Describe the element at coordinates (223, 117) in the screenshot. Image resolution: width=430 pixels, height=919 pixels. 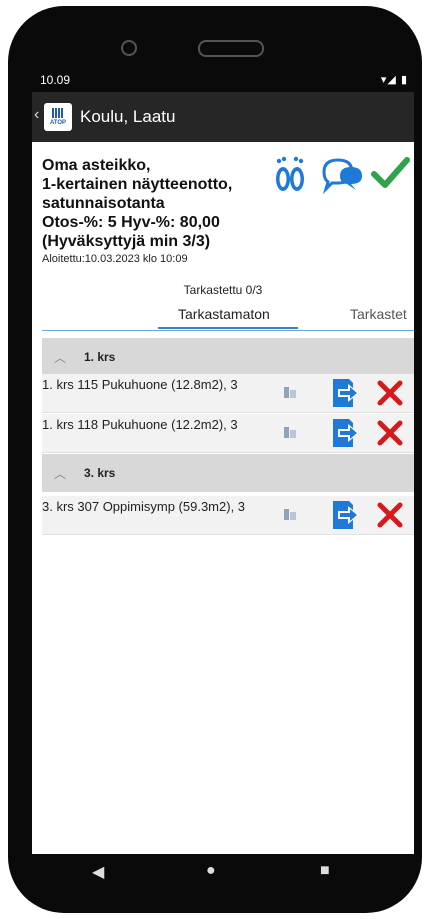
I see `app-bar: ‹ ATOP Koulu, Laatu` at that location.